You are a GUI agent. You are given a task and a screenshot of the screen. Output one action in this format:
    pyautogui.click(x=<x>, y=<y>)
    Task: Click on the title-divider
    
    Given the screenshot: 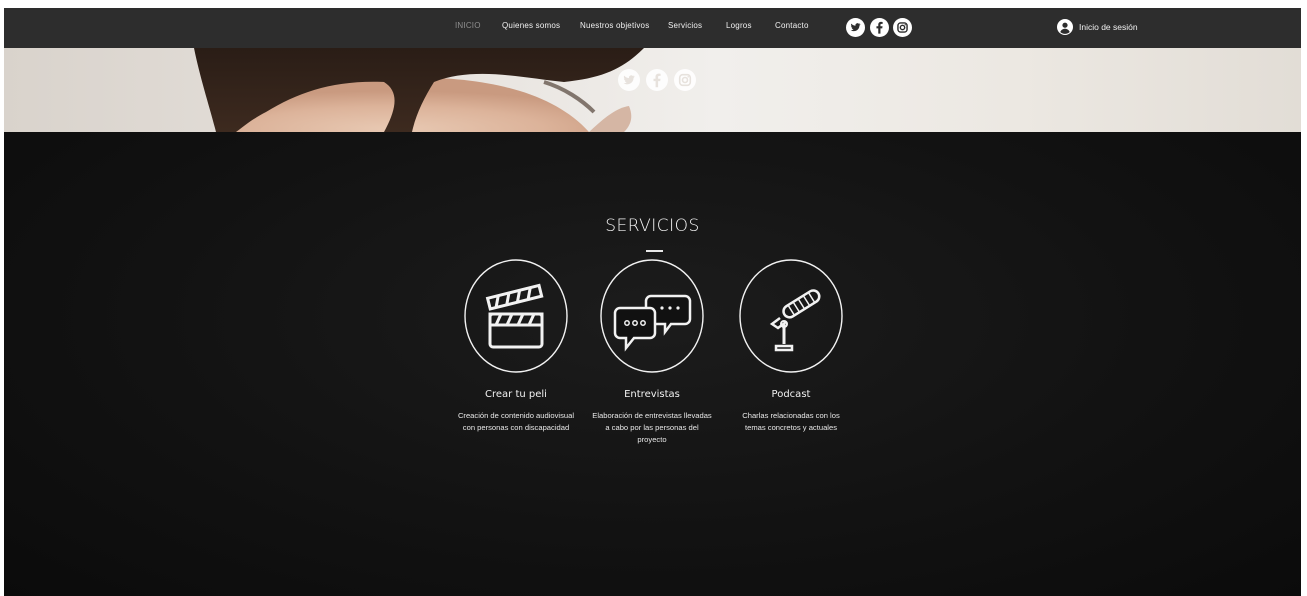 What is the action you would take?
    pyautogui.click(x=654, y=251)
    